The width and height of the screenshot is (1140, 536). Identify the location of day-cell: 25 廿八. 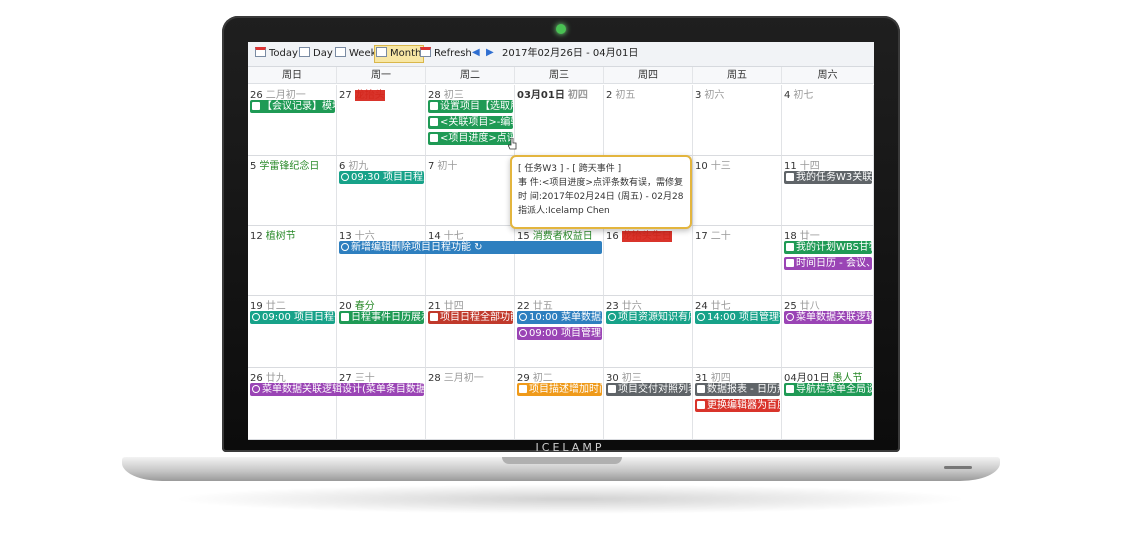
(828, 332).